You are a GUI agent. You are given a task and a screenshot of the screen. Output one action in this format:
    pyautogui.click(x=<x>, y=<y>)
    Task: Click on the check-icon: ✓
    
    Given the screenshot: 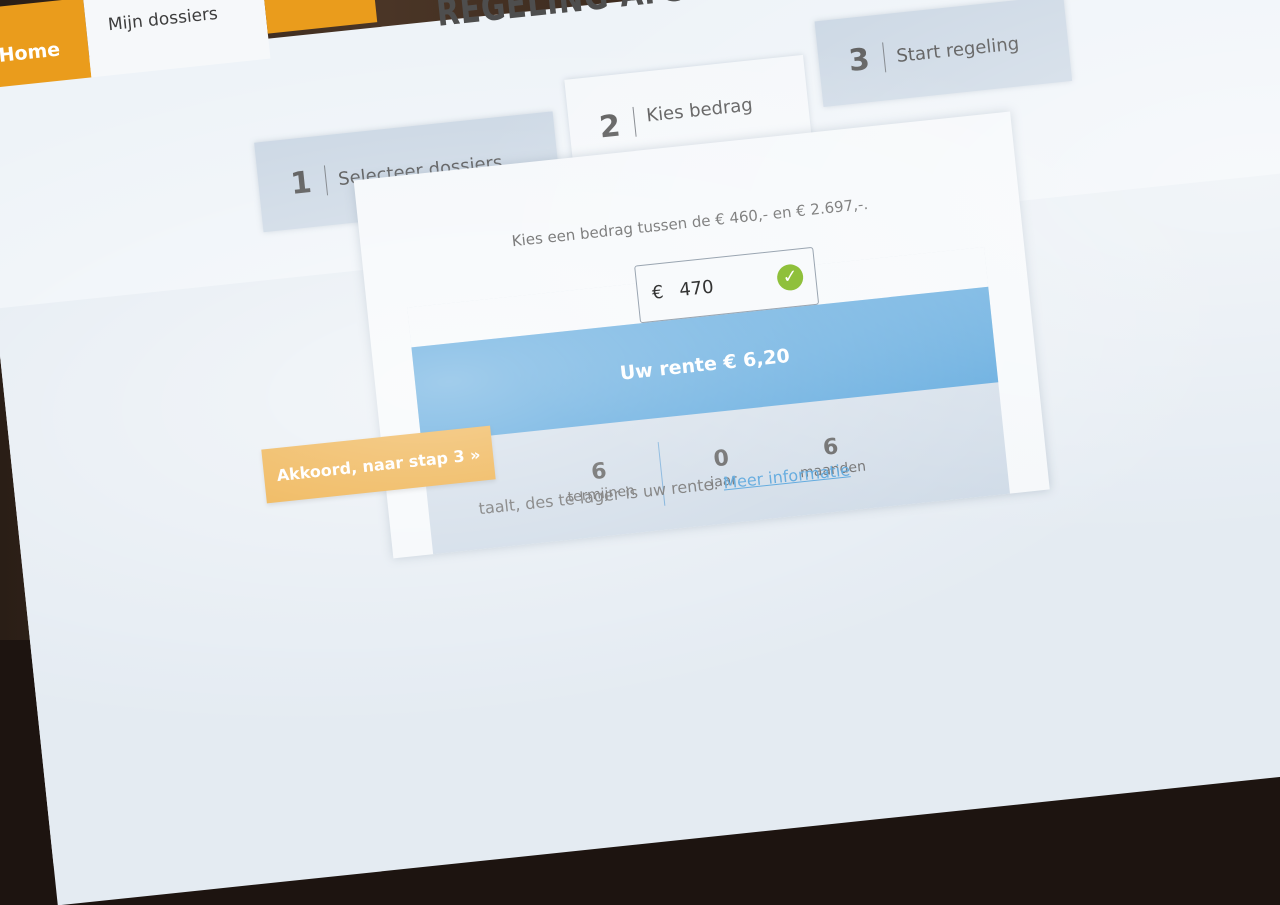 What is the action you would take?
    pyautogui.click(x=790, y=277)
    